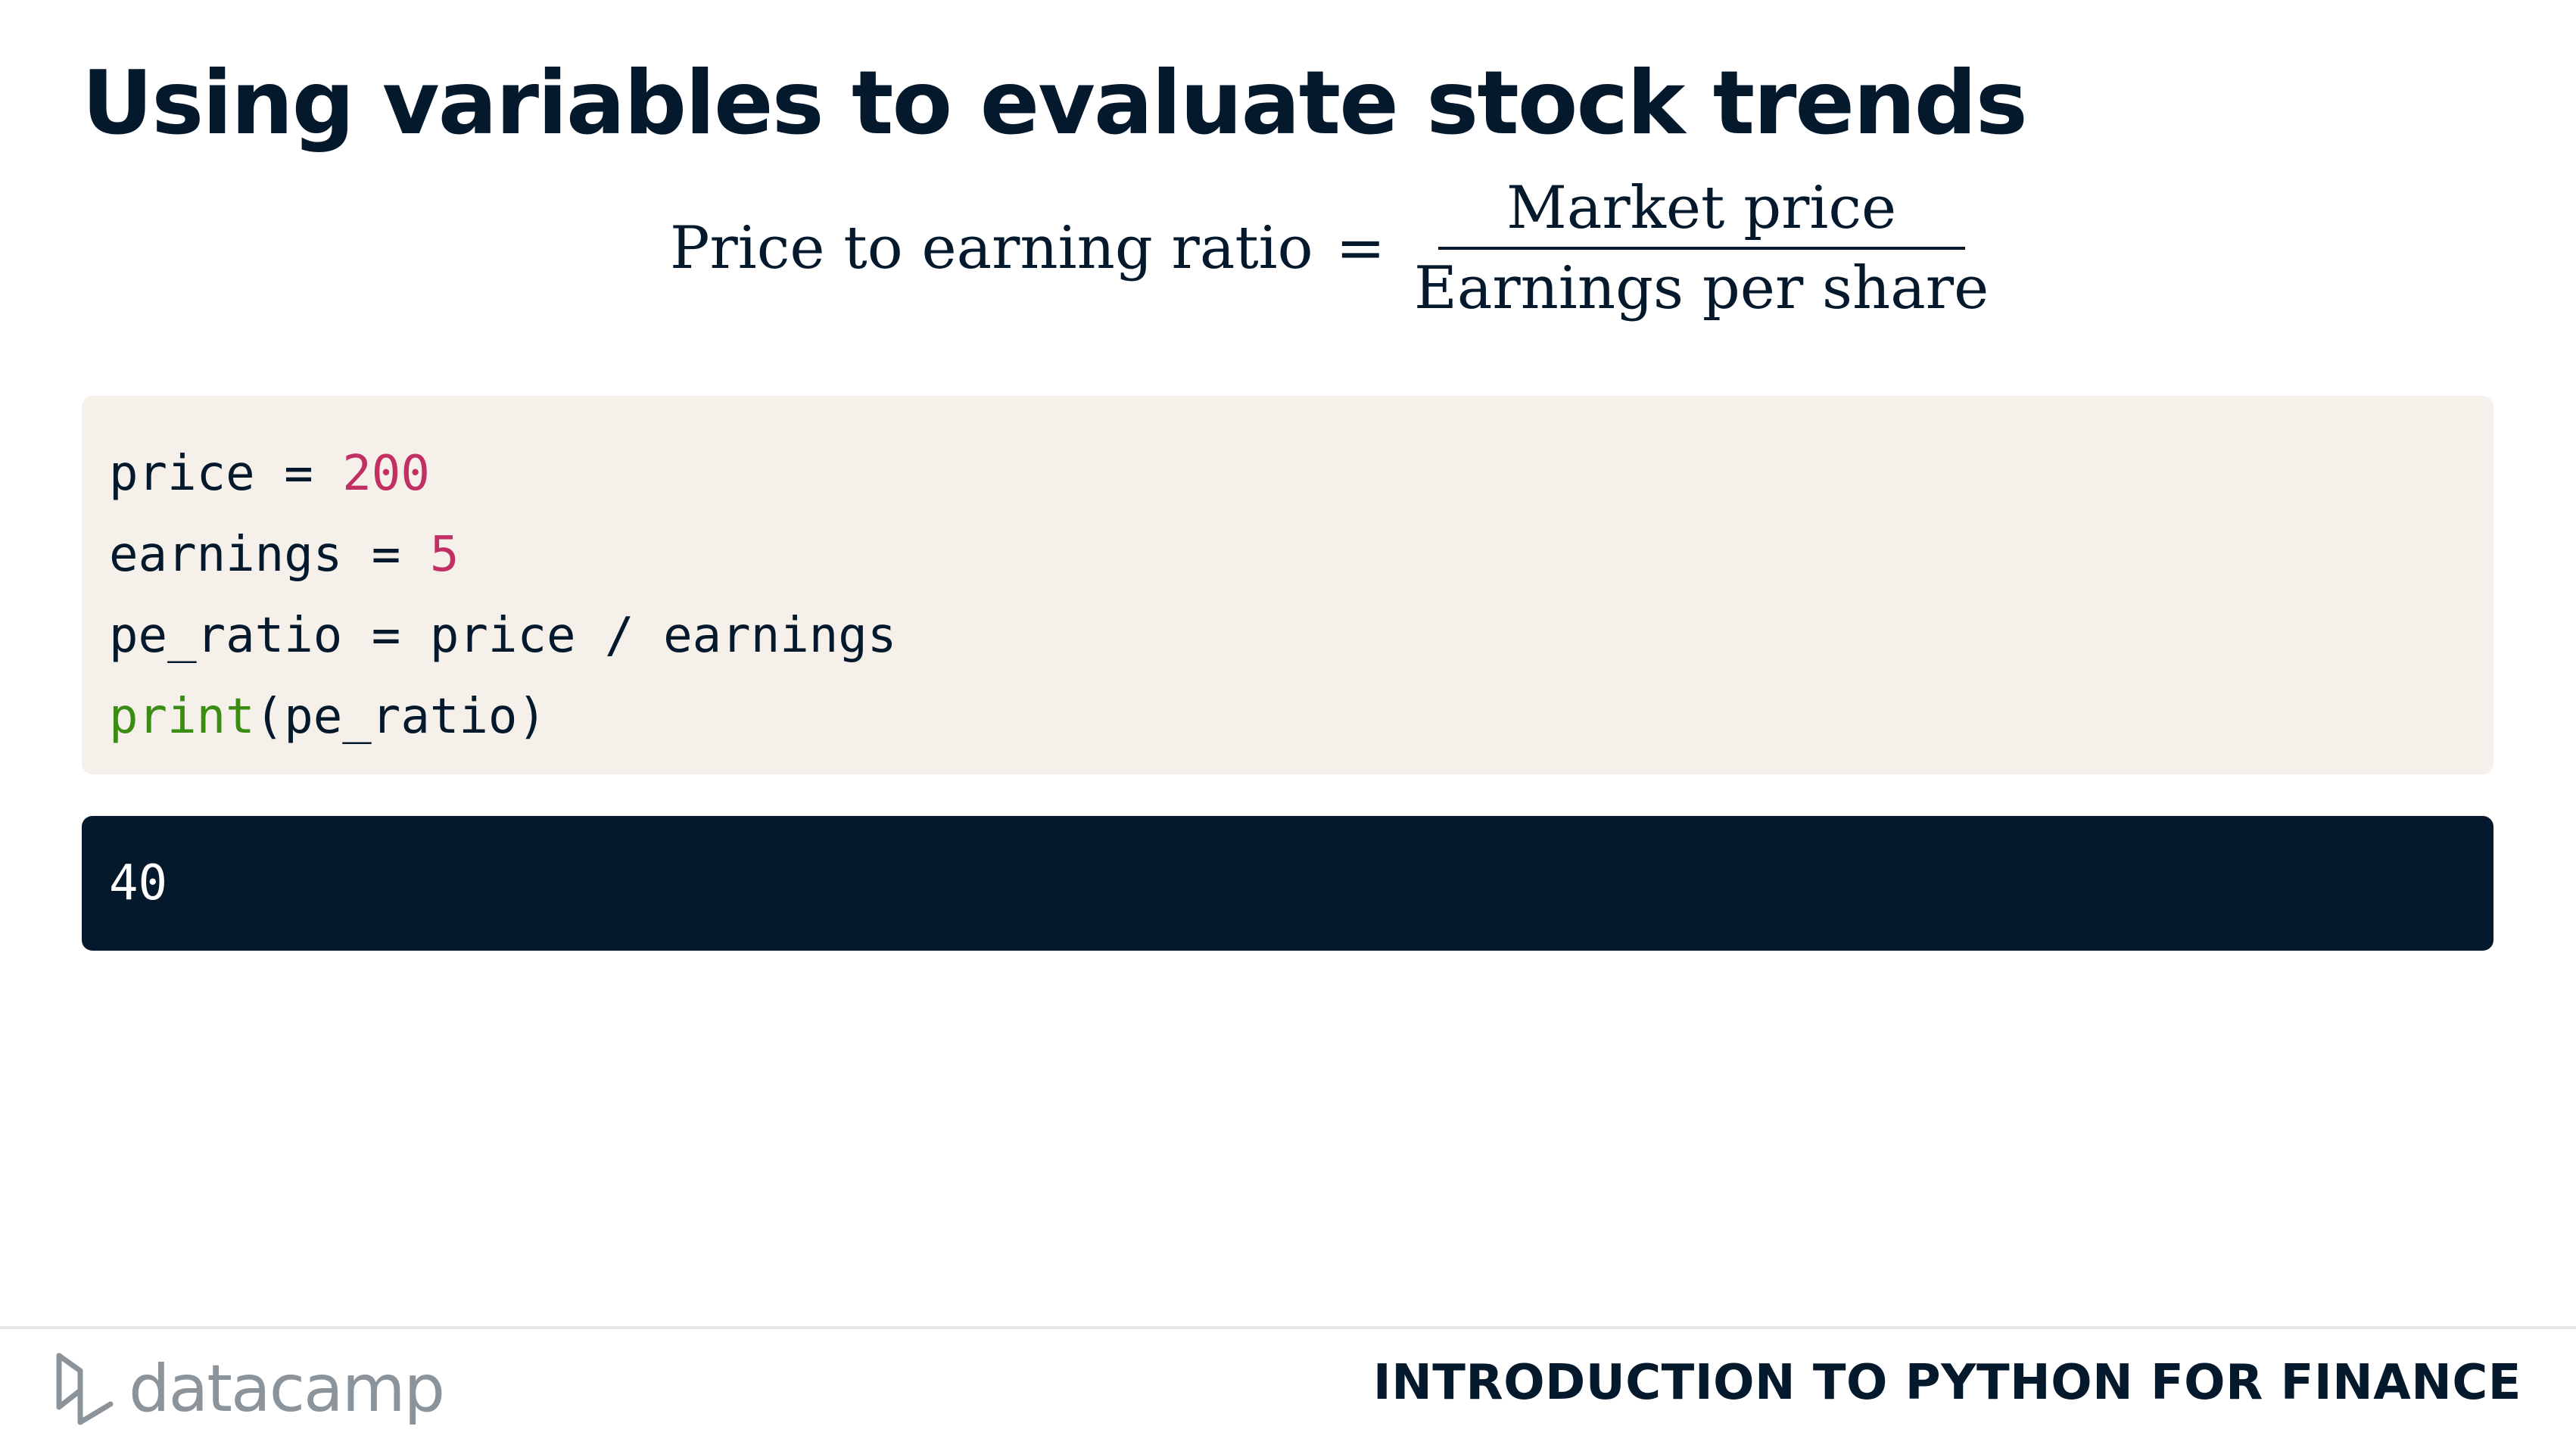 The image size is (2576, 1451). What do you see at coordinates (1301, 717) in the screenshot?
I see `code-line: print(pe_ratio)` at bounding box center [1301, 717].